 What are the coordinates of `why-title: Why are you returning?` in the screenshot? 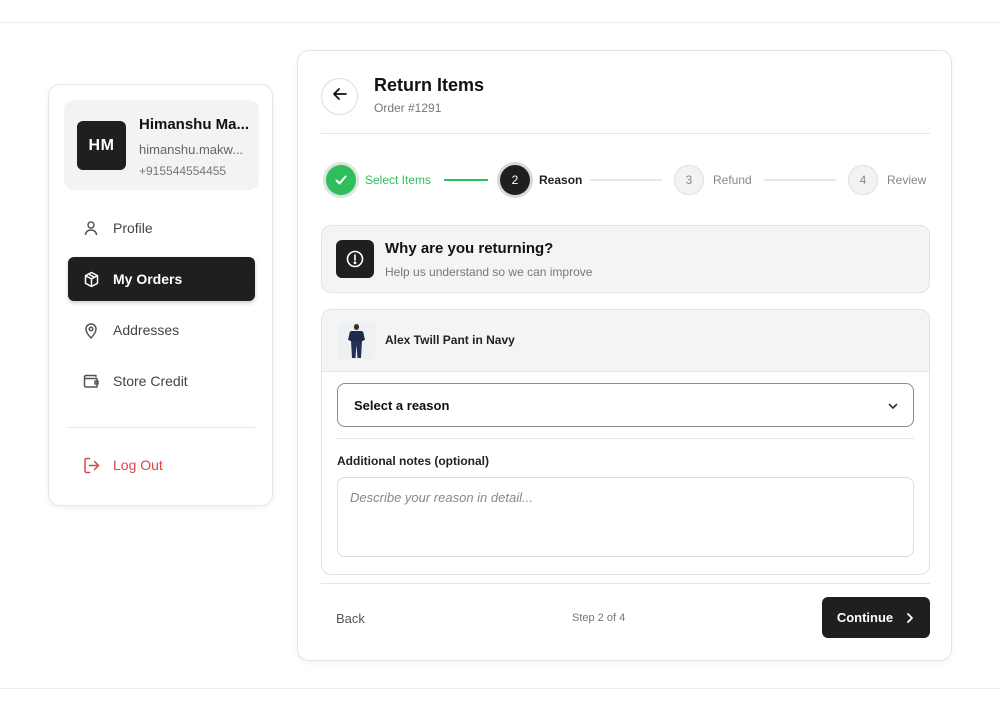 It's located at (469, 248).